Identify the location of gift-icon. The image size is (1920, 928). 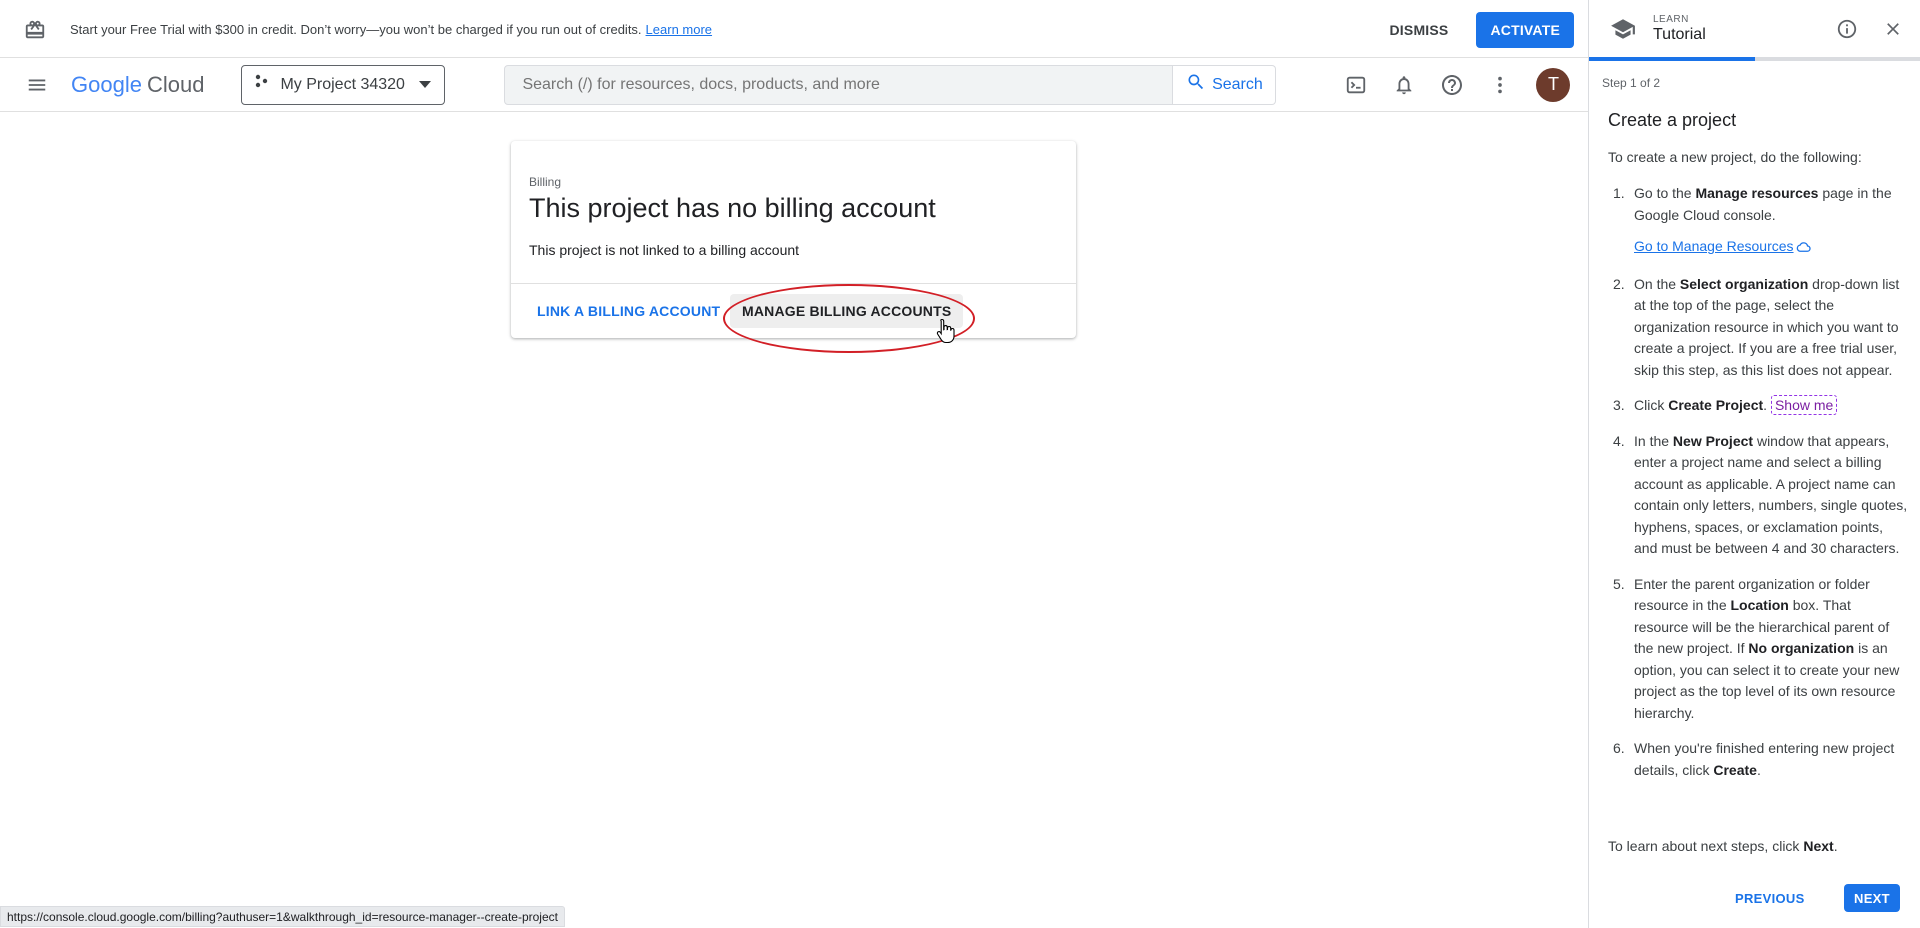
(35, 30).